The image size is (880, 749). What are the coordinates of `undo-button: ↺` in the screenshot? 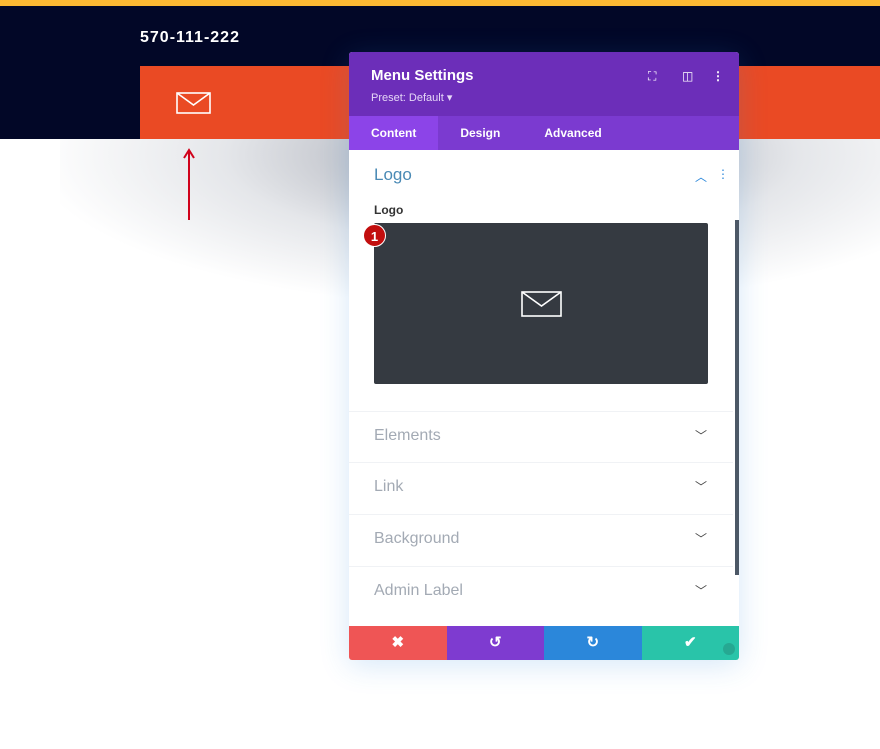 It's located at (495, 643).